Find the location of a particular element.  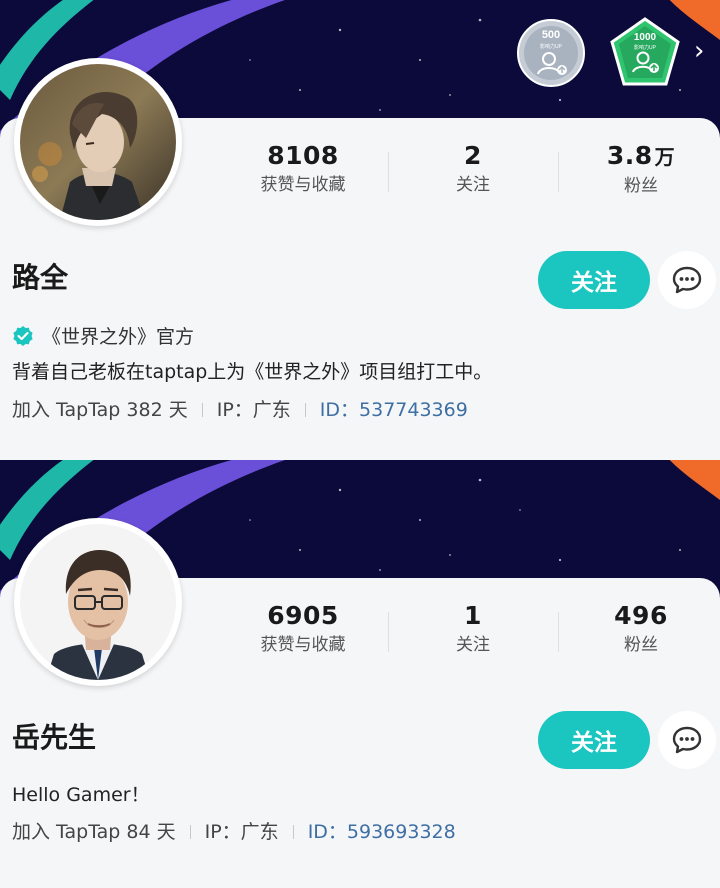

profile-meta: 加入 TapTap 84 天 IP：广东 ID：593693328 is located at coordinates (234, 832).